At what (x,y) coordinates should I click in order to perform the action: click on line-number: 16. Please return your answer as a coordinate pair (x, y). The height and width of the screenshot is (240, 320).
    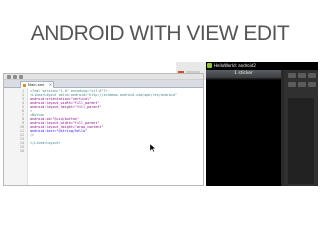
    Looking at the image, I should click on (21, 151).